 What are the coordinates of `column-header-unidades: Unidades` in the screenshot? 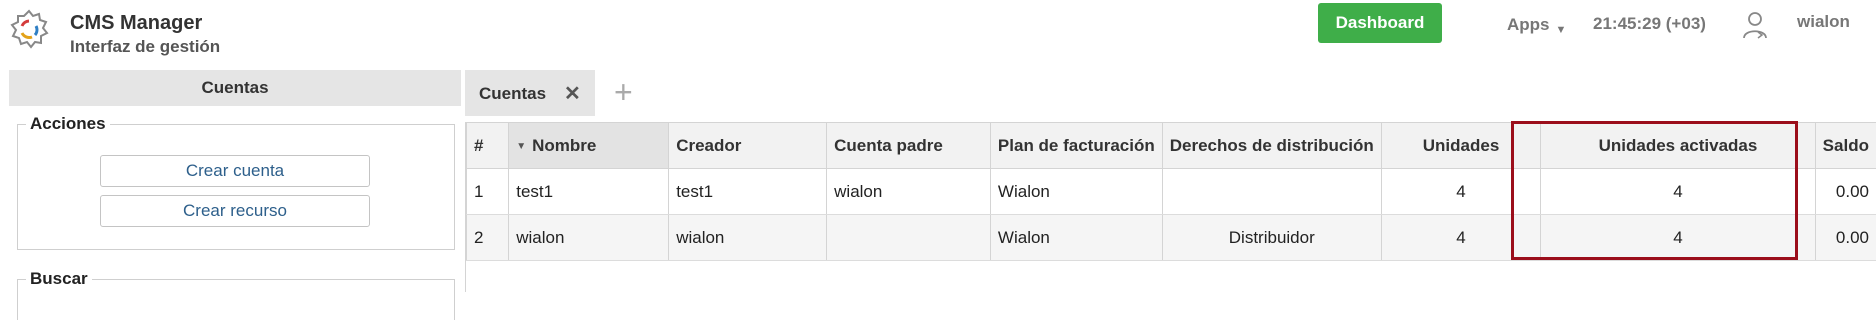 It's located at (1460, 146).